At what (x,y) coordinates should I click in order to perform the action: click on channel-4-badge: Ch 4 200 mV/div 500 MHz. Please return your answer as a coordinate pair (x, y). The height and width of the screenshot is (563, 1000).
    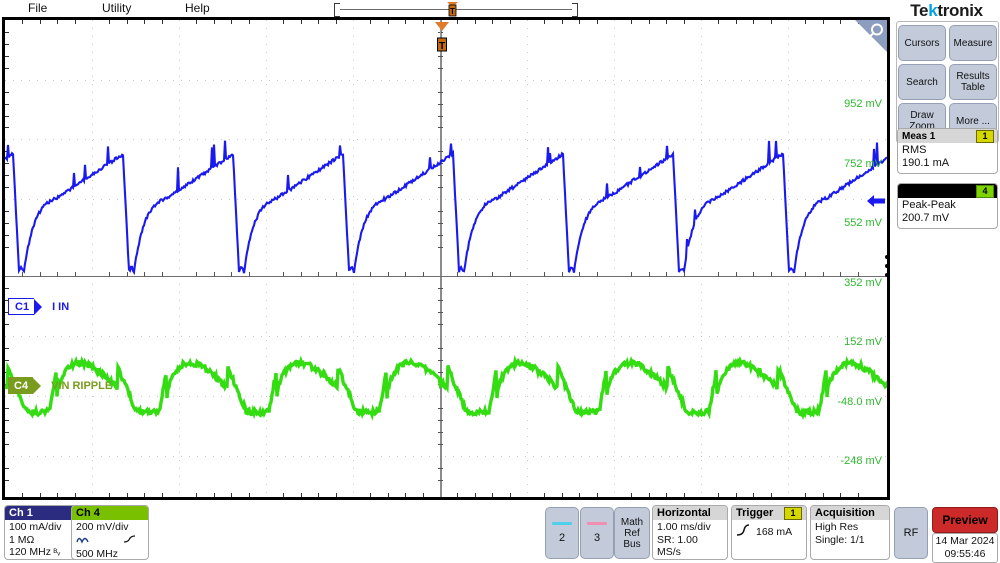
    Looking at the image, I should click on (110, 532).